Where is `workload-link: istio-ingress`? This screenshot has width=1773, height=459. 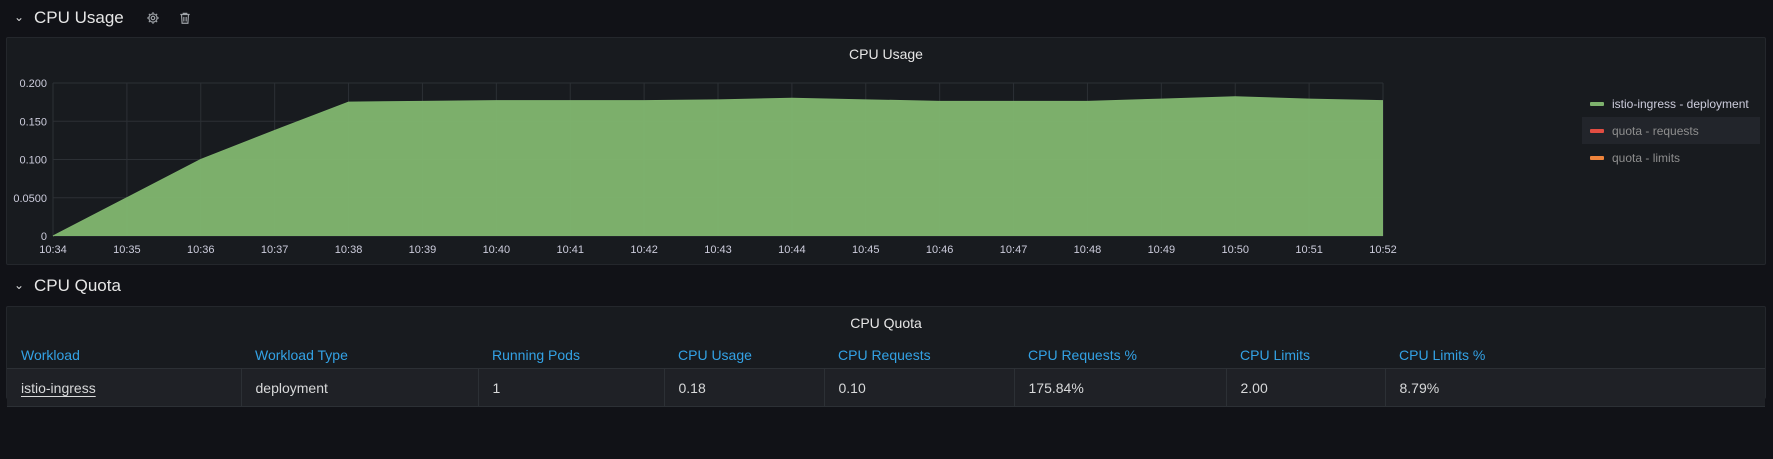
workload-link: istio-ingress is located at coordinates (58, 388).